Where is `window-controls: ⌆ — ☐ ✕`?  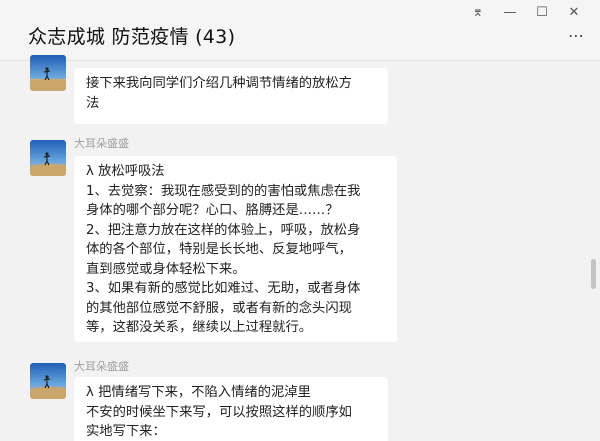
window-controls: ⌆ — ☐ ✕ is located at coordinates (526, 12).